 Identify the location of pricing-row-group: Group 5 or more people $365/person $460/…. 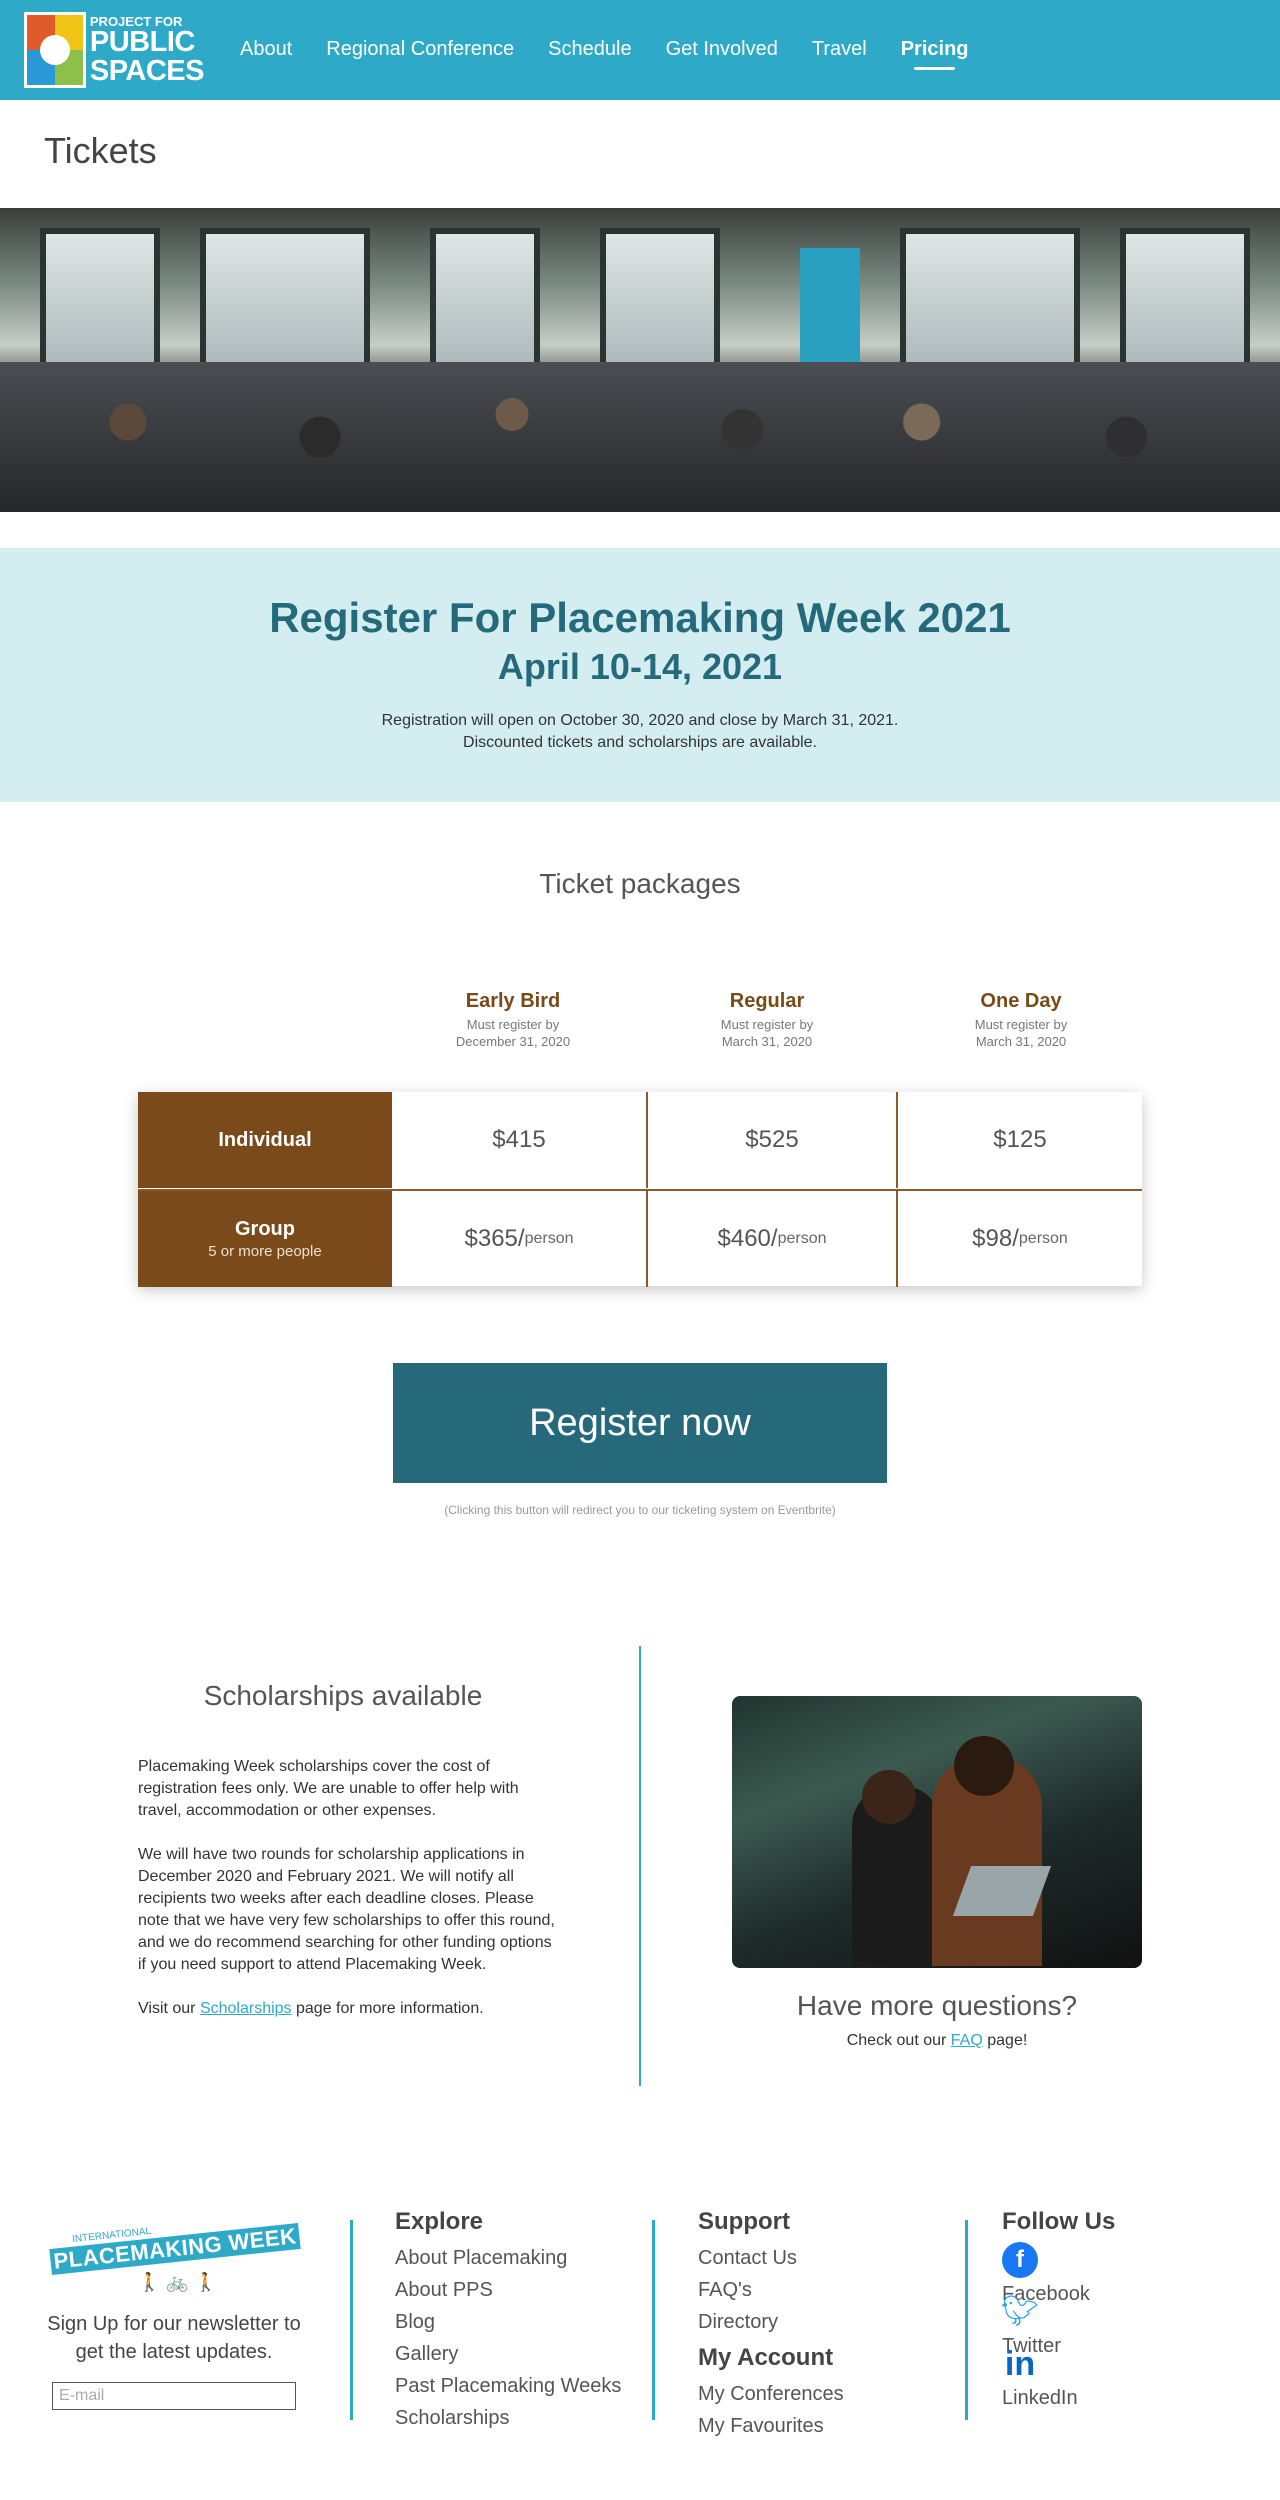
(640, 1238).